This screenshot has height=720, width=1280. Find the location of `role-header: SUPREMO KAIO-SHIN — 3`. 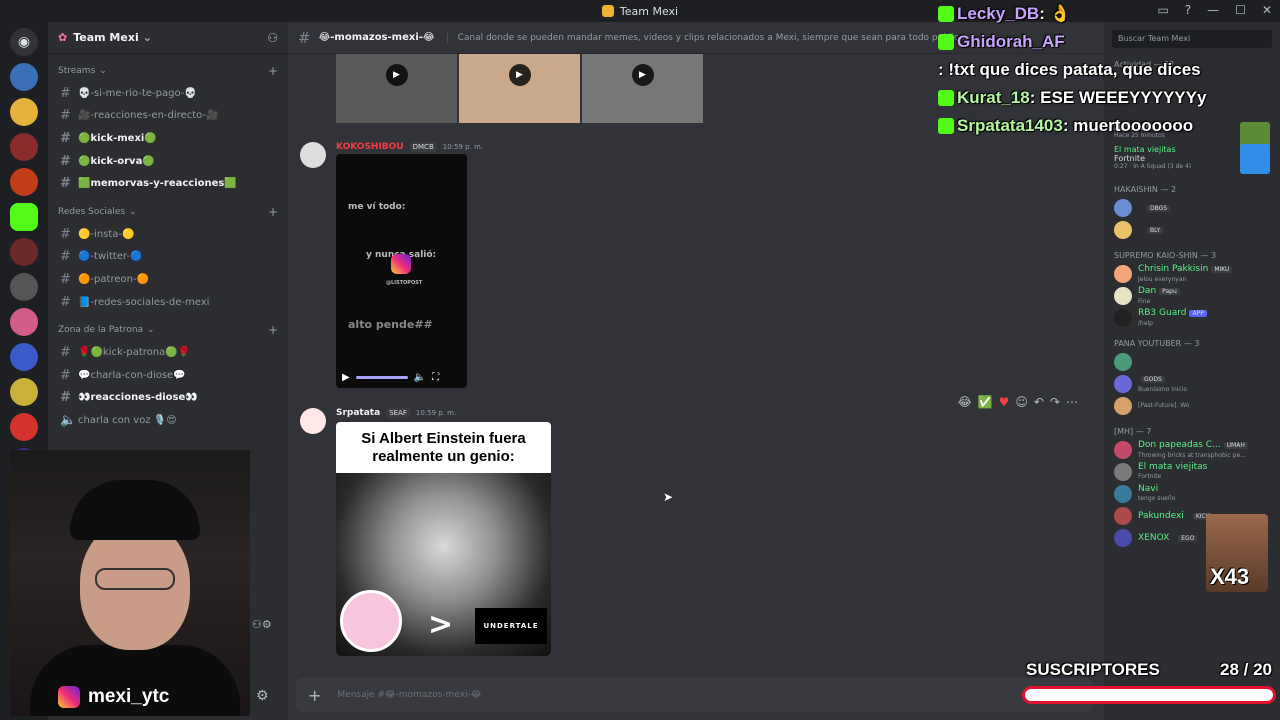

role-header: SUPREMO KAIO-SHIN — 3 is located at coordinates (1165, 255).